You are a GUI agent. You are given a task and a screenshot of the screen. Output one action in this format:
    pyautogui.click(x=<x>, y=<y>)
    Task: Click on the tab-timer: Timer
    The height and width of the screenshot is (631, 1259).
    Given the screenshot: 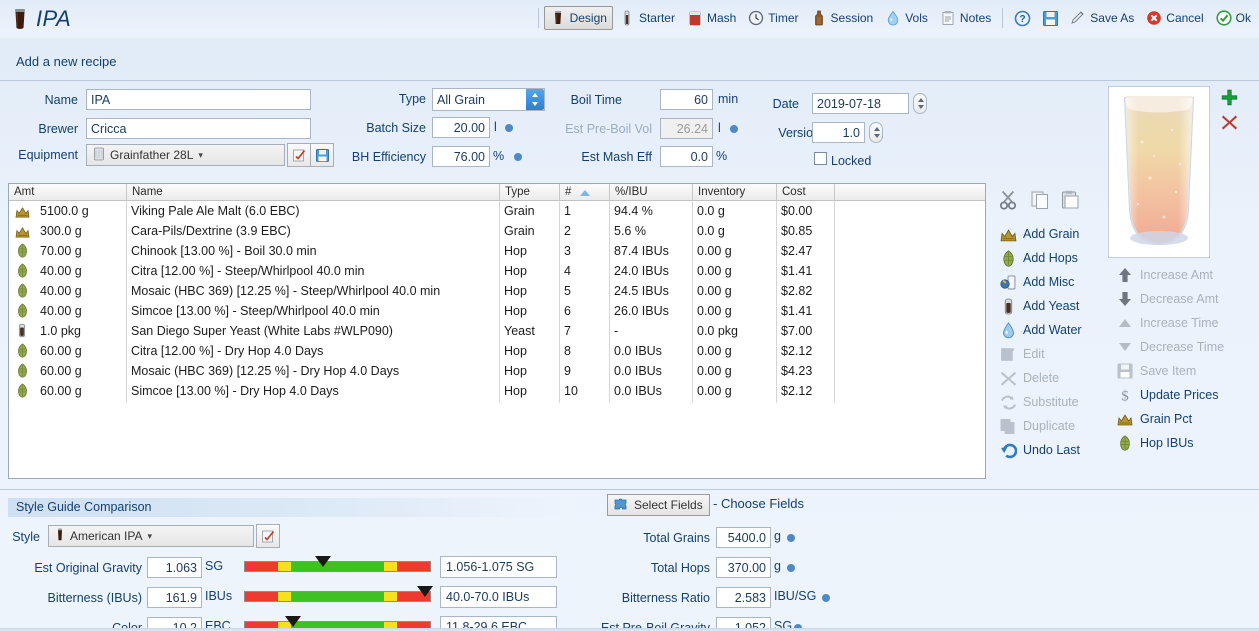 What is the action you would take?
    pyautogui.click(x=773, y=18)
    